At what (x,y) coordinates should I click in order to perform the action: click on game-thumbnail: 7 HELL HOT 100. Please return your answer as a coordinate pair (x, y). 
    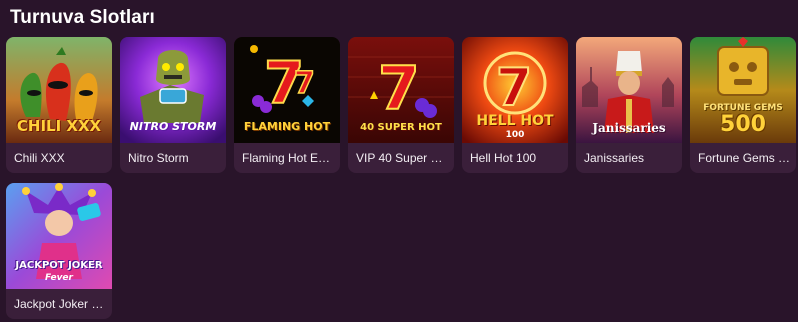
    Looking at the image, I should click on (515, 90).